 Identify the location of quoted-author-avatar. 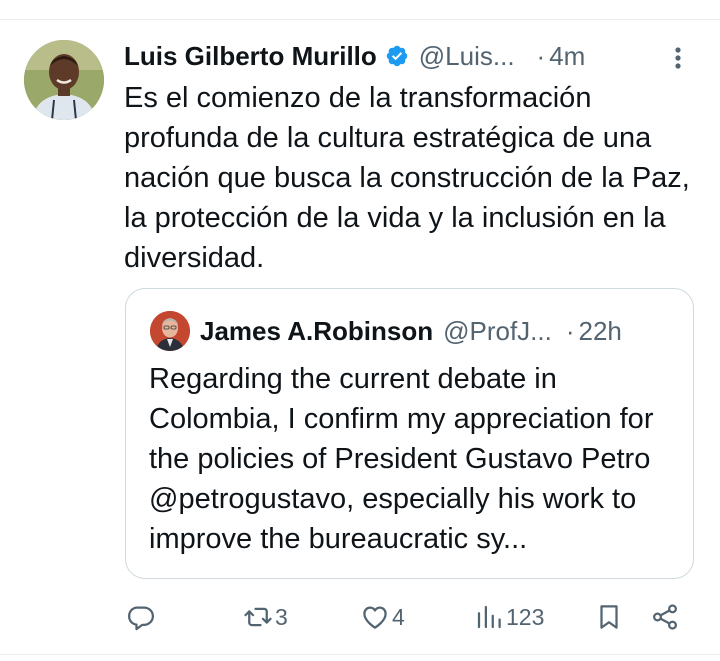
(170, 331).